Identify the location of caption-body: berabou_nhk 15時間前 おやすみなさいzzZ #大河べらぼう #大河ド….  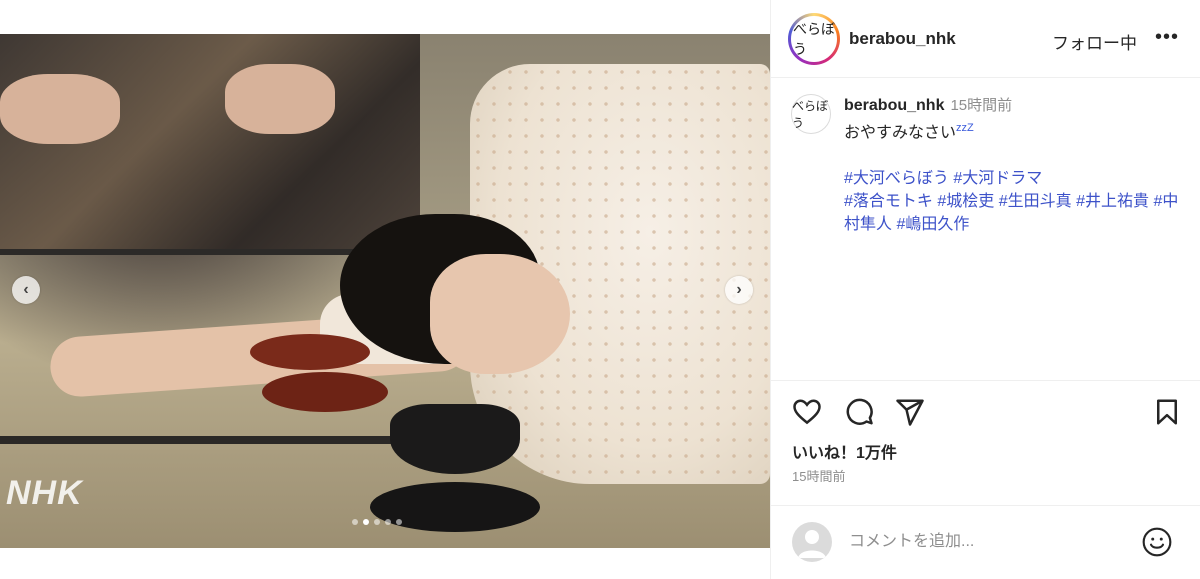
(1019, 165).